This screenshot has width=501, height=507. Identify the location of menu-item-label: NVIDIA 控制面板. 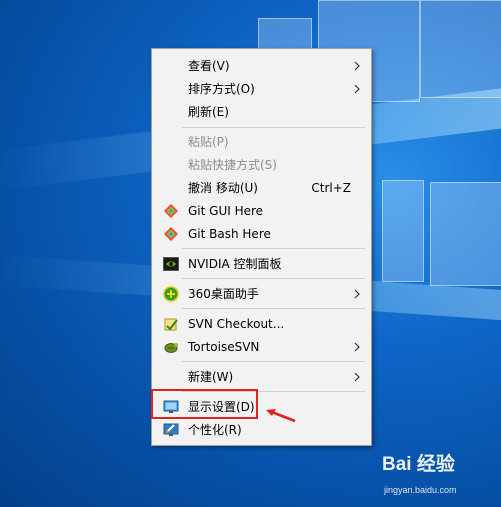
(235, 264).